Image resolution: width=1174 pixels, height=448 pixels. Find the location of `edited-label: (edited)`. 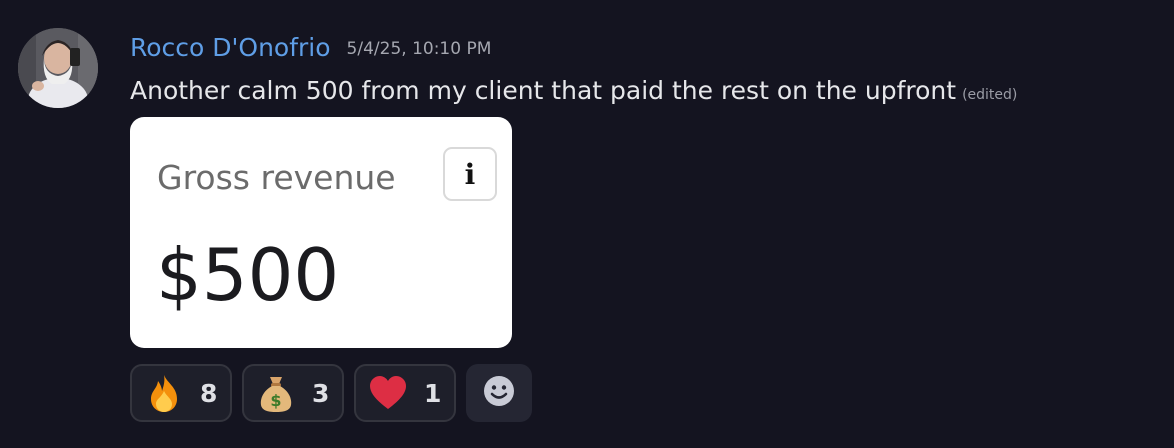

edited-label: (edited) is located at coordinates (990, 95).